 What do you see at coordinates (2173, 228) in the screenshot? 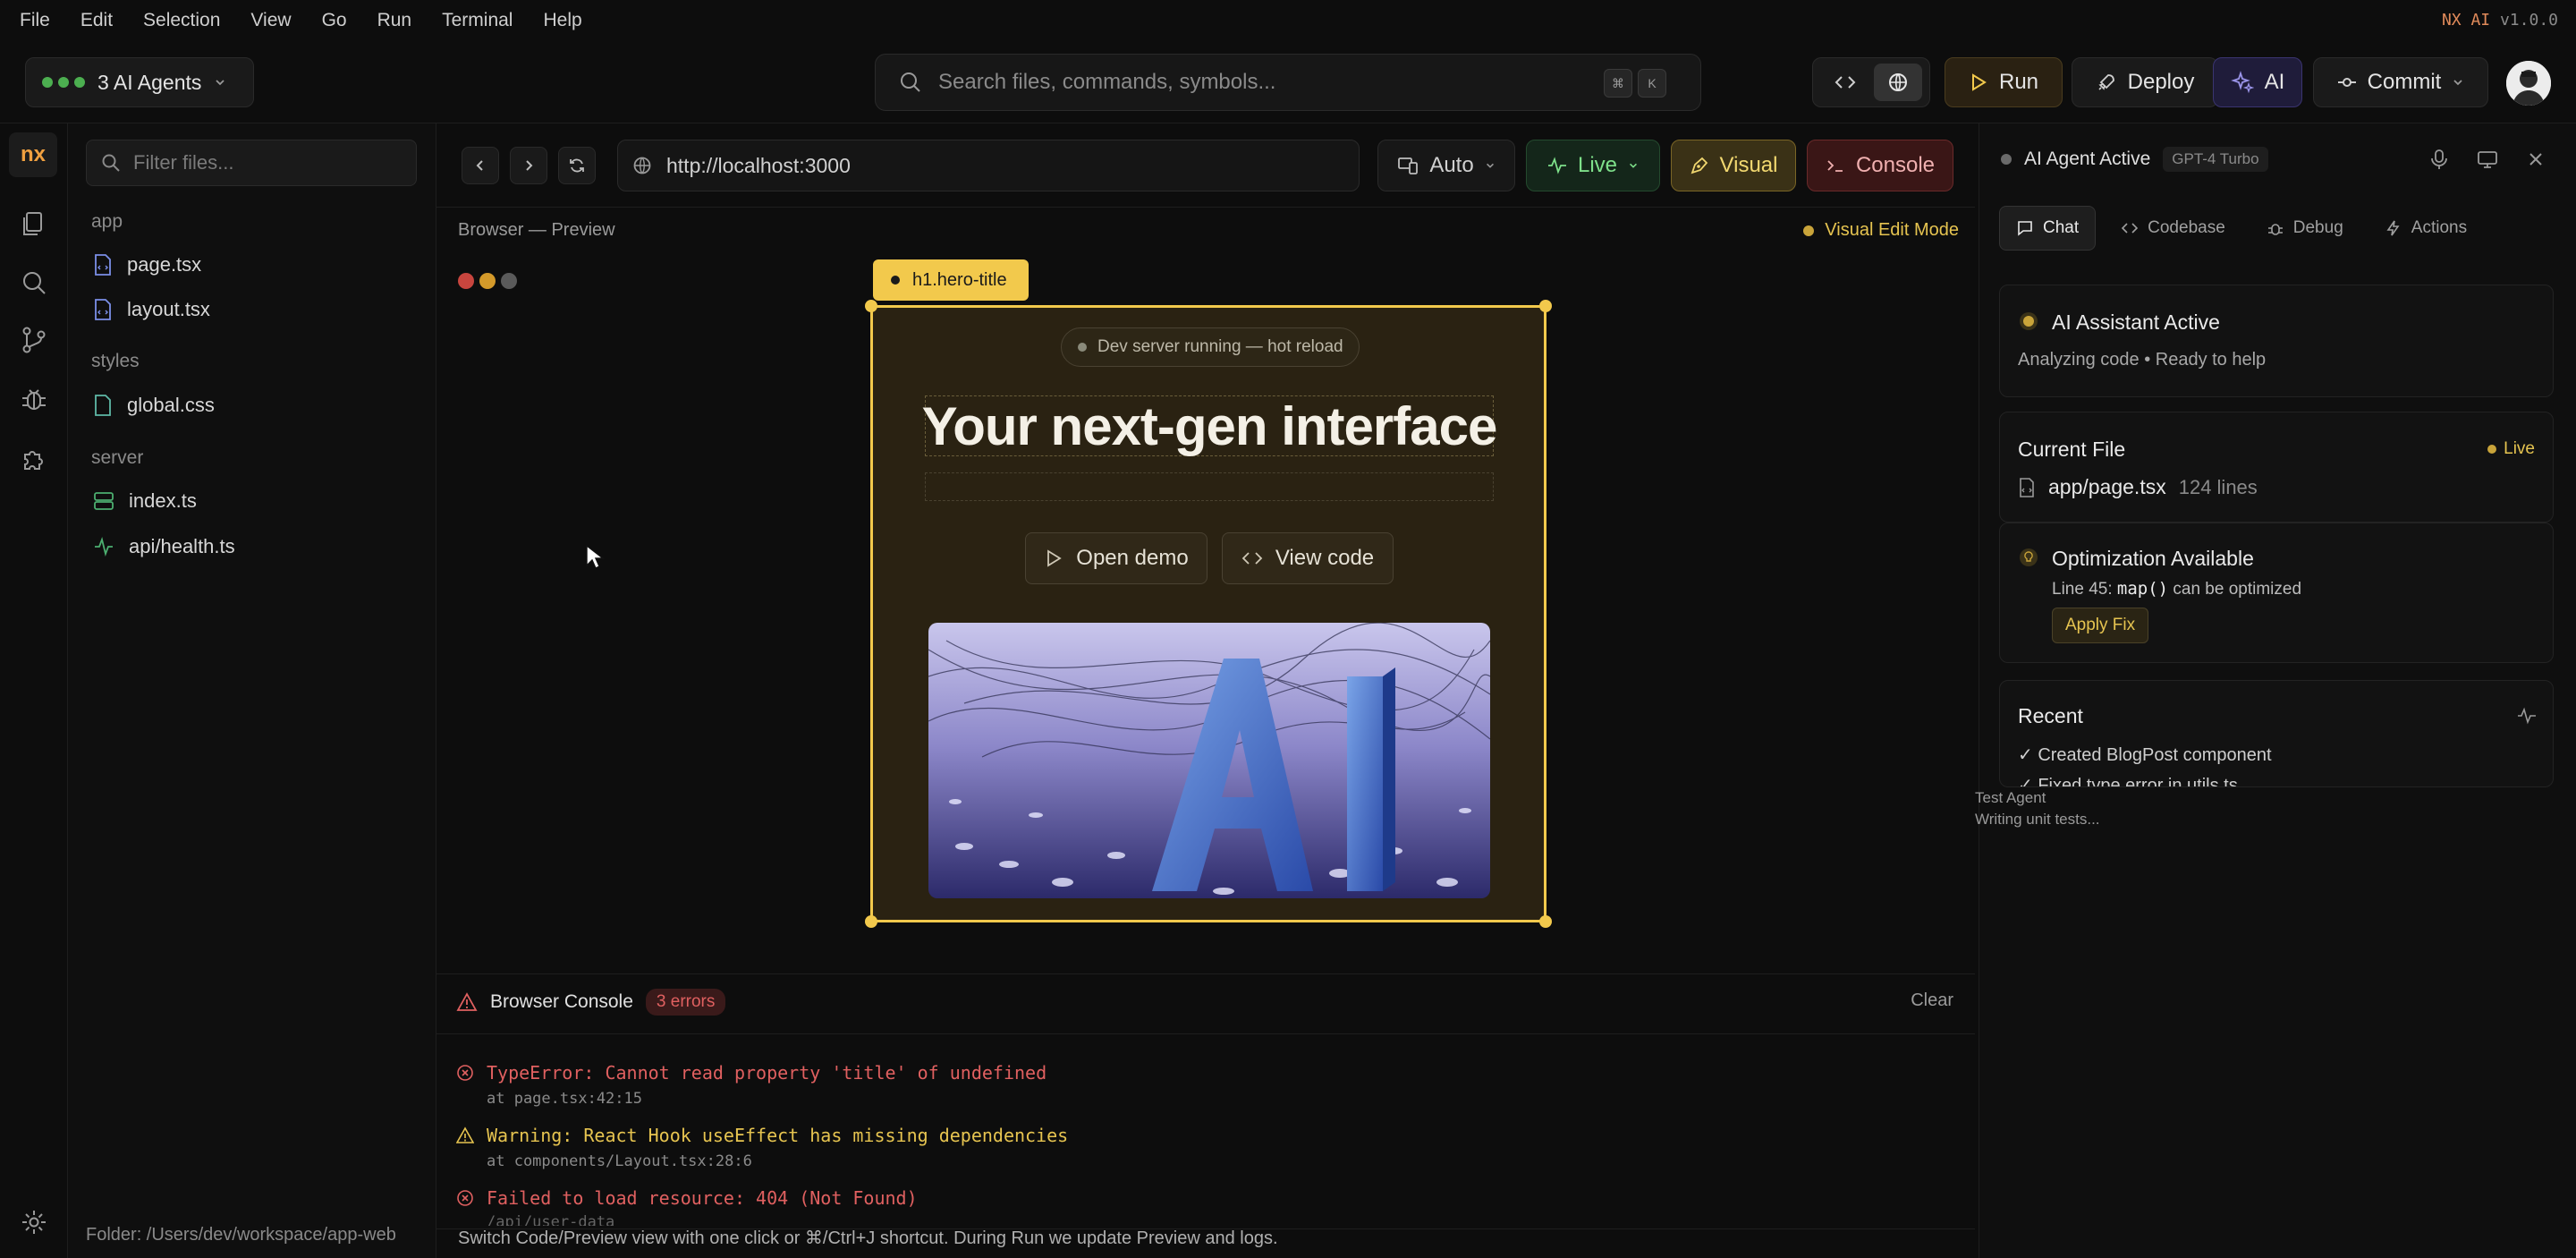
I see `tab-codebase: Codebase` at bounding box center [2173, 228].